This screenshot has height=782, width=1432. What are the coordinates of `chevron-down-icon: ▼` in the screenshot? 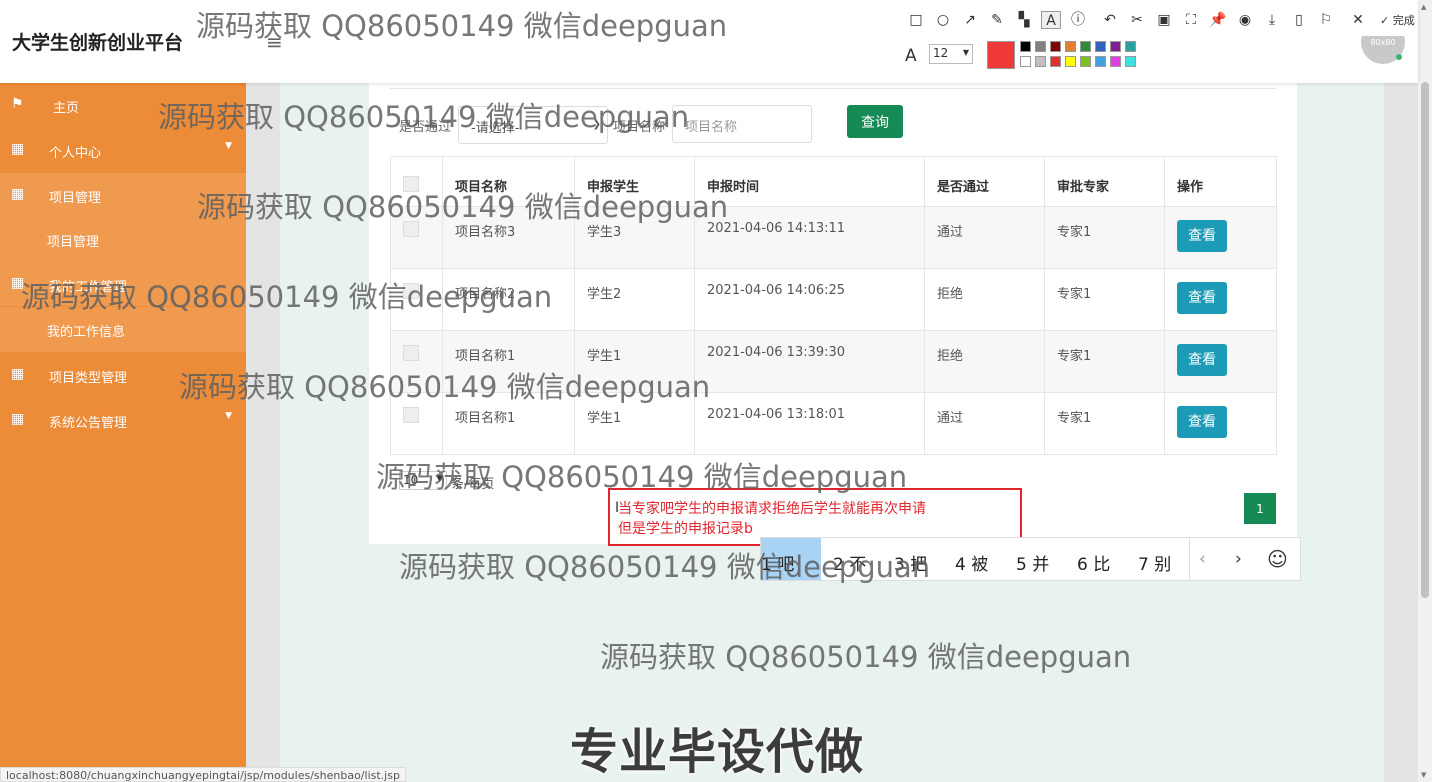 It's located at (439, 479).